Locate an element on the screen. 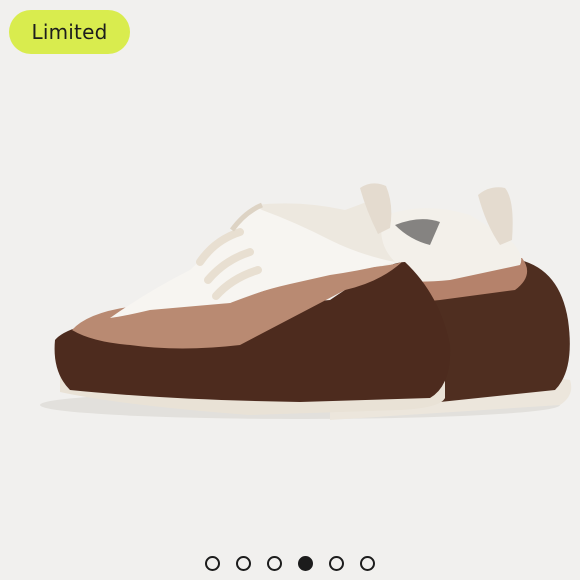  limited-badge-label: Limited is located at coordinates (69, 32).